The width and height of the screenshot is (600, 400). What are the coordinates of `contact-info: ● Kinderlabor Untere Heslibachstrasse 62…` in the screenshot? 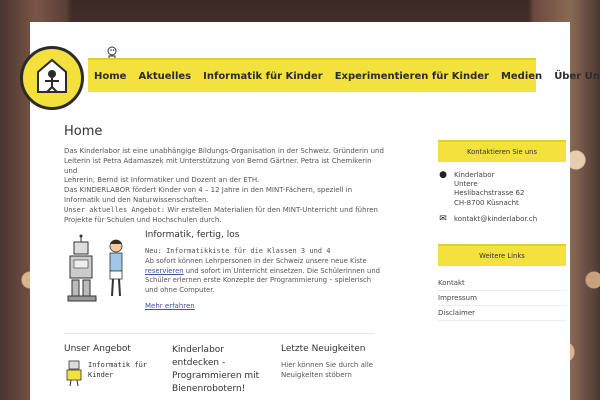 It's located at (502, 197).